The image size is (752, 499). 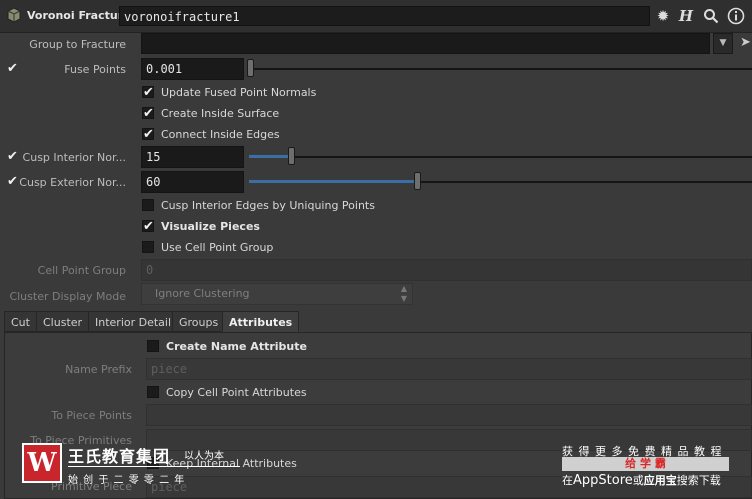 What do you see at coordinates (204, 456) in the screenshot?
I see `watermark-slogan: 以人为本` at bounding box center [204, 456].